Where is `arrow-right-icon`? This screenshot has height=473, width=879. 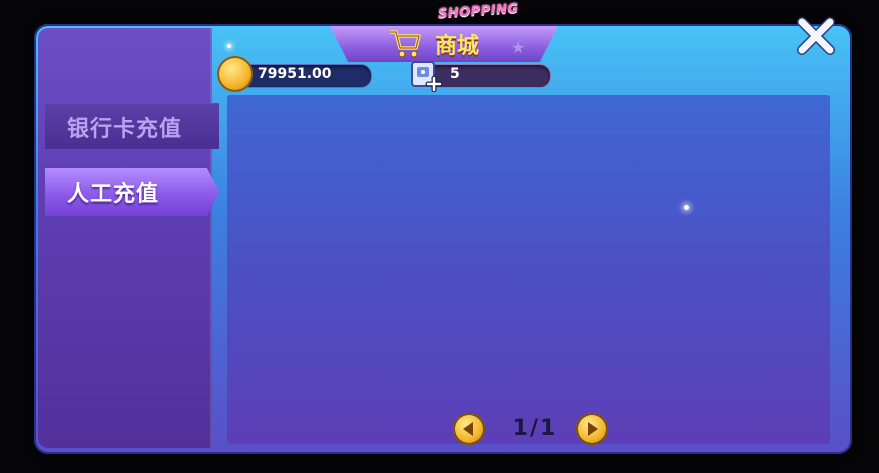 arrow-right-icon is located at coordinates (593, 429).